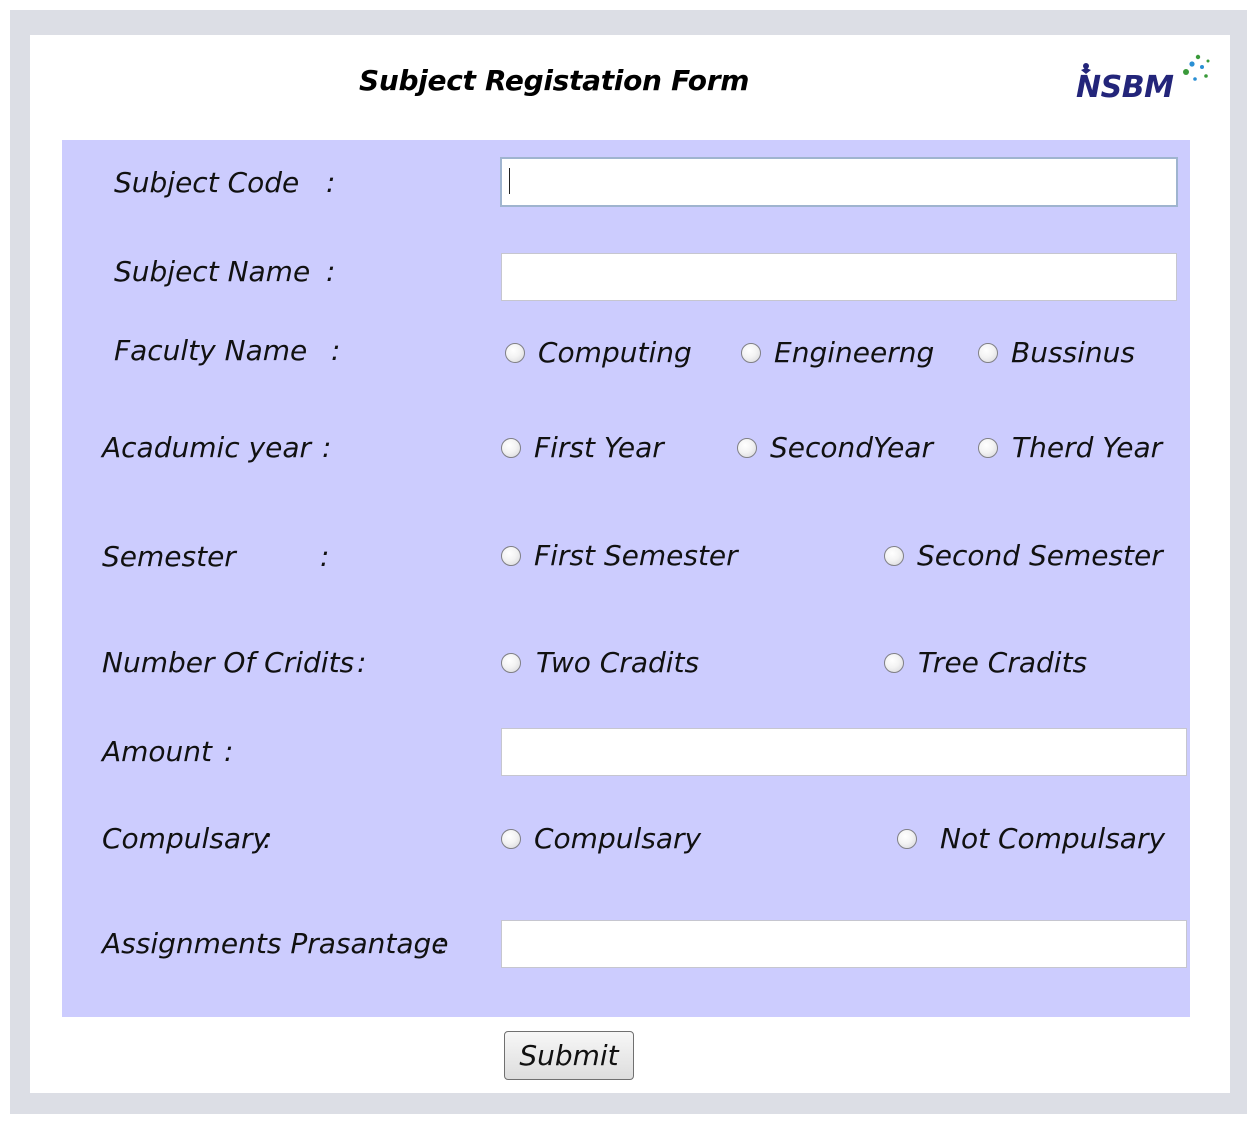 Image resolution: width=1255 pixels, height=1124 pixels. Describe the element at coordinates (511, 556) in the screenshot. I see `semester-first-radio` at that location.